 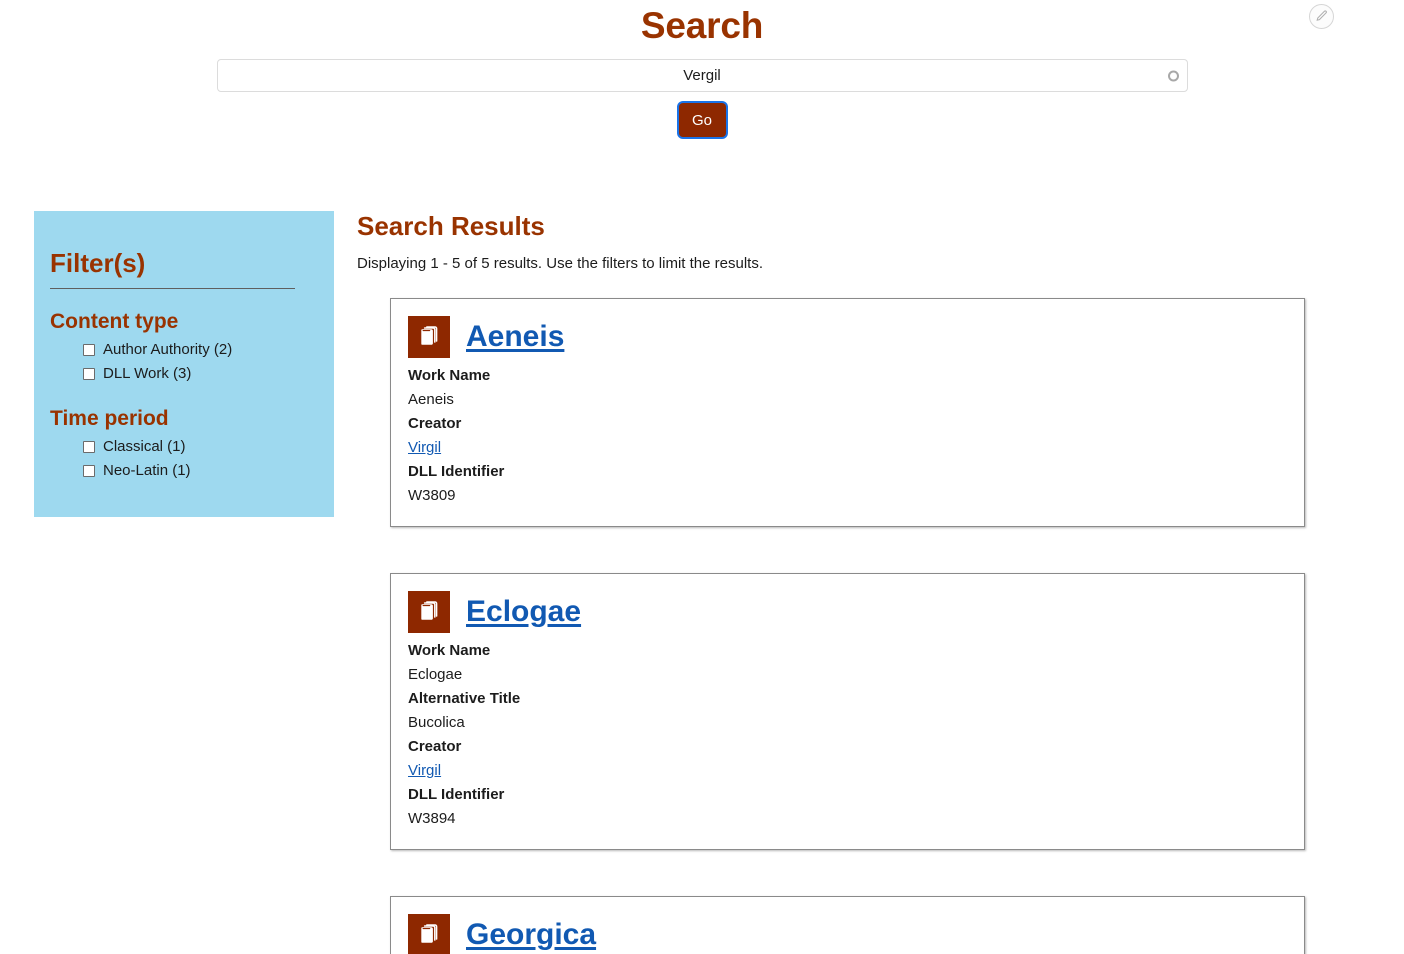 I want to click on filter-option-label: Neo-Latin (1), so click(x=147, y=470).